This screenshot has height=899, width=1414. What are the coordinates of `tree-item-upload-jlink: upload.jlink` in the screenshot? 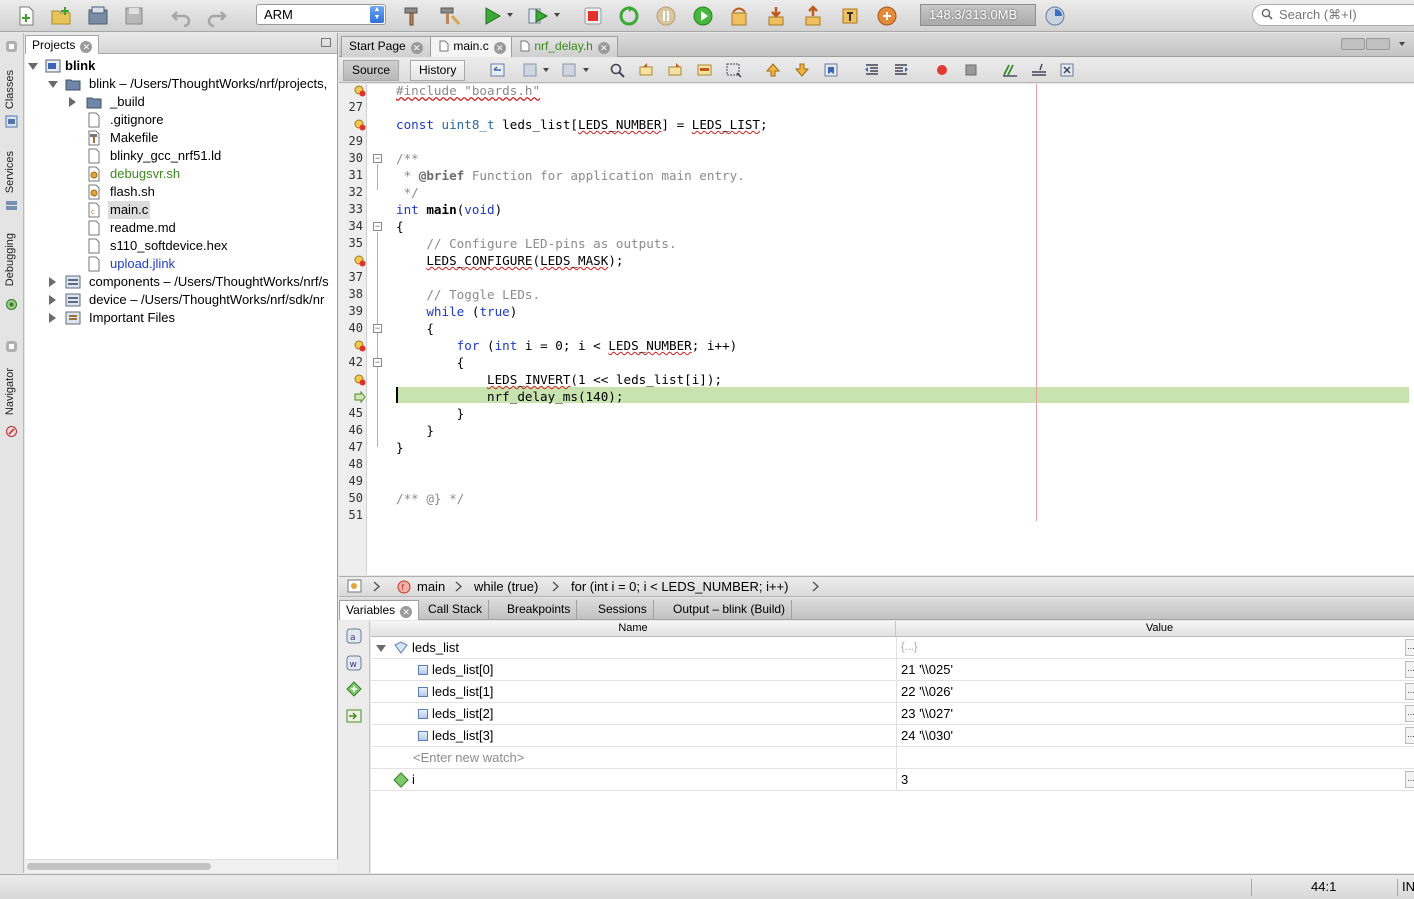 It's located at (180, 264).